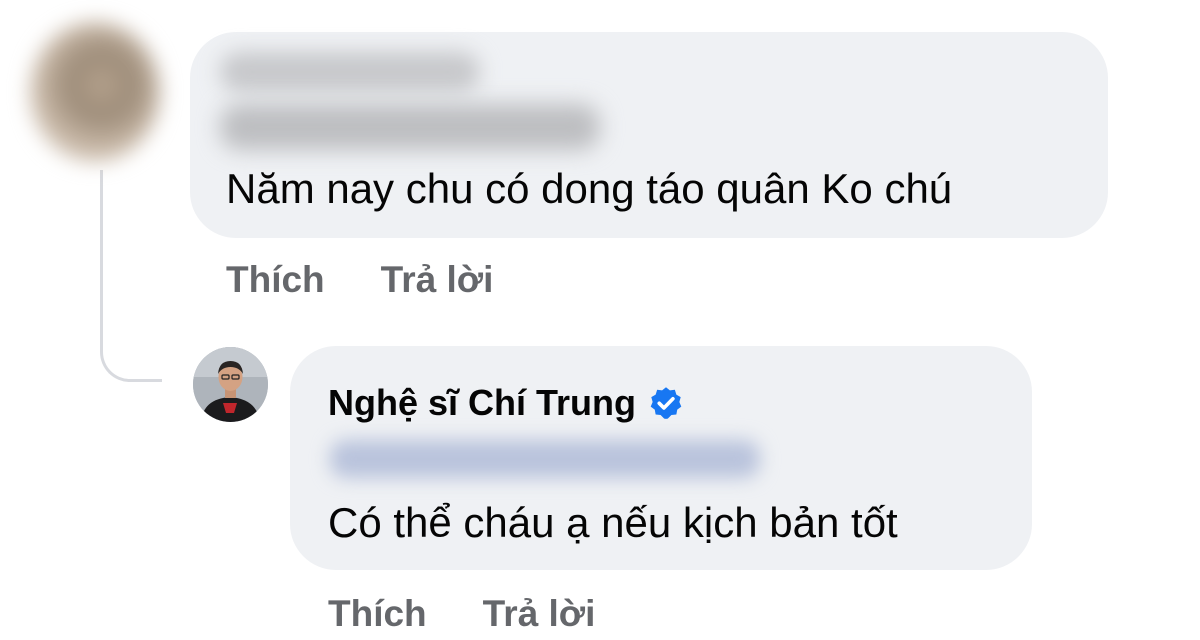  I want to click on person-avatar-icon, so click(230, 384).